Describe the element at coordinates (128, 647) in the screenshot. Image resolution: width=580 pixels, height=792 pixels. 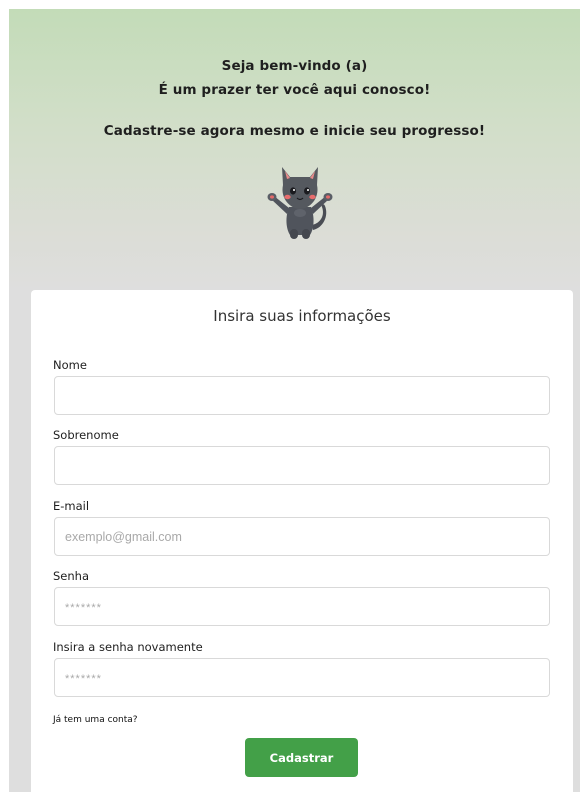
I see `confirm-password-label: Insira a senha novamente` at that location.